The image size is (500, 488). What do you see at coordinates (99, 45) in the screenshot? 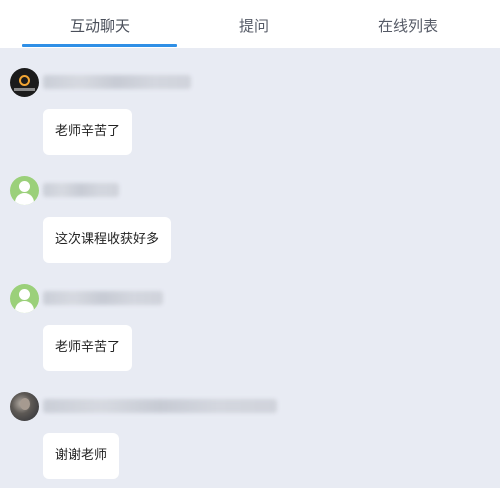
I see `active-tab-indicator` at bounding box center [99, 45].